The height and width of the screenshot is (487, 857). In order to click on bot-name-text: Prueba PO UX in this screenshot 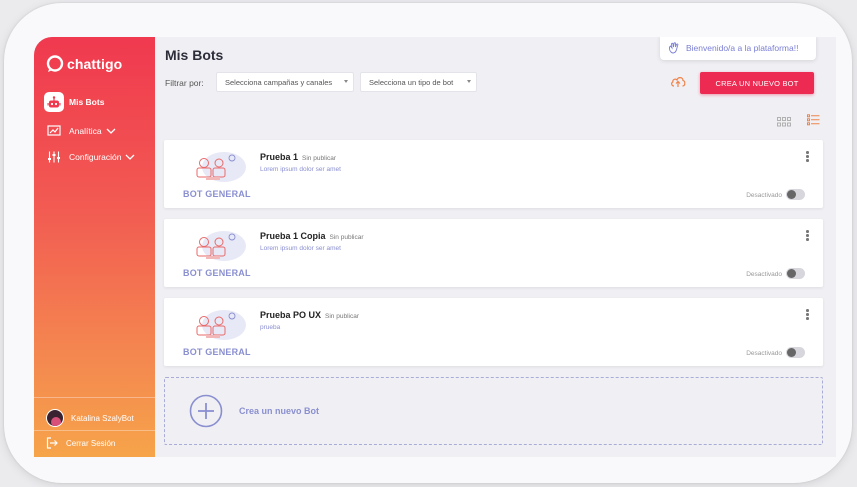, I will do `click(291, 315)`.